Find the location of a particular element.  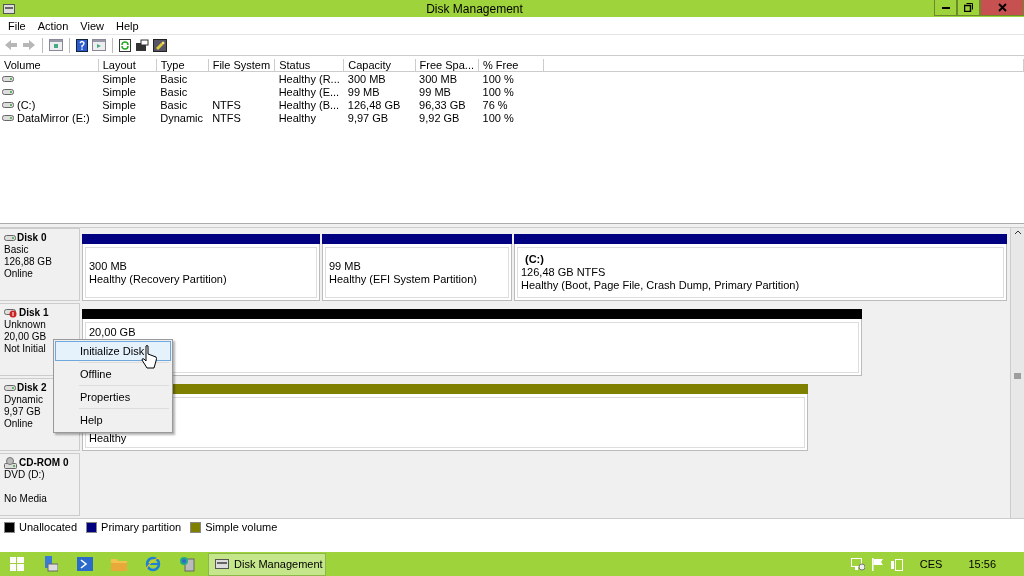

taskbar-app-button: Disk Management is located at coordinates (267, 564).